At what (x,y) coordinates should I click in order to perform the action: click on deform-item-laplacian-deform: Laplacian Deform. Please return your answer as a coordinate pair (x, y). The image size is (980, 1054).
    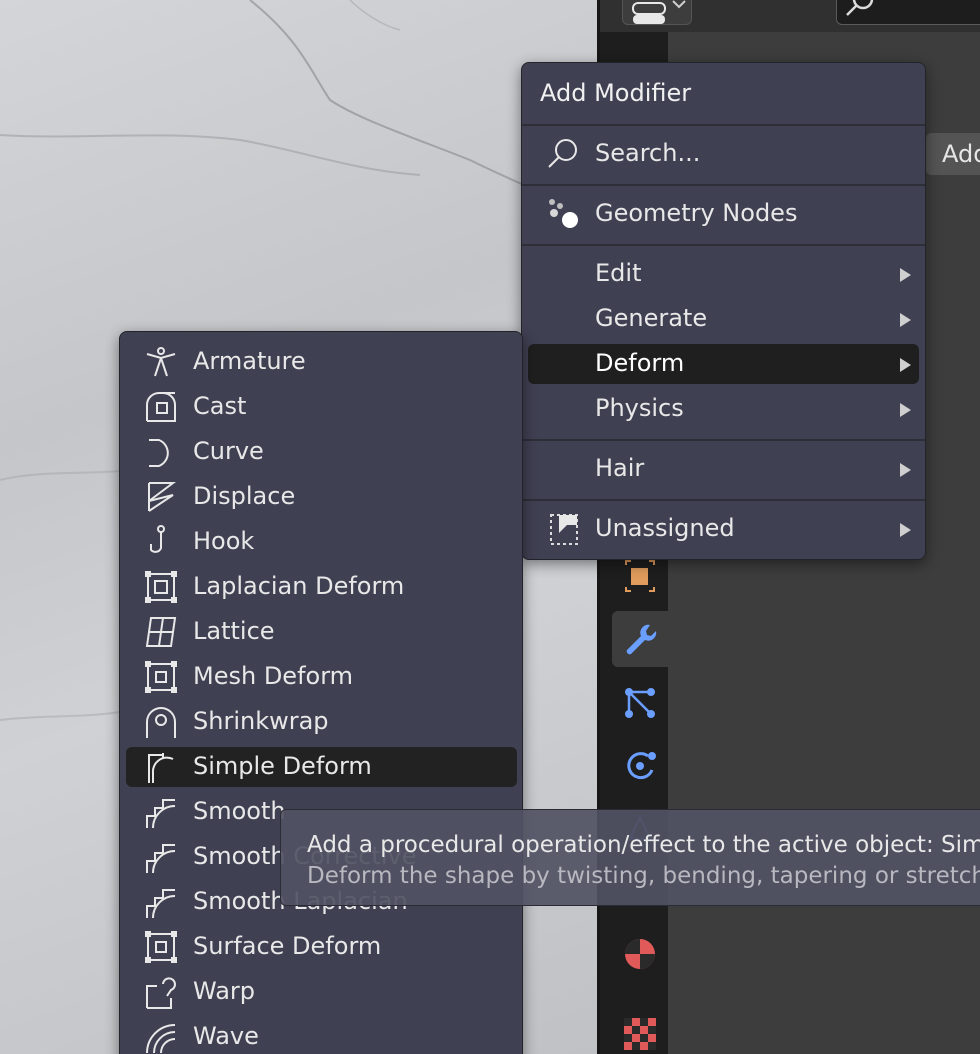
    Looking at the image, I should click on (321, 587).